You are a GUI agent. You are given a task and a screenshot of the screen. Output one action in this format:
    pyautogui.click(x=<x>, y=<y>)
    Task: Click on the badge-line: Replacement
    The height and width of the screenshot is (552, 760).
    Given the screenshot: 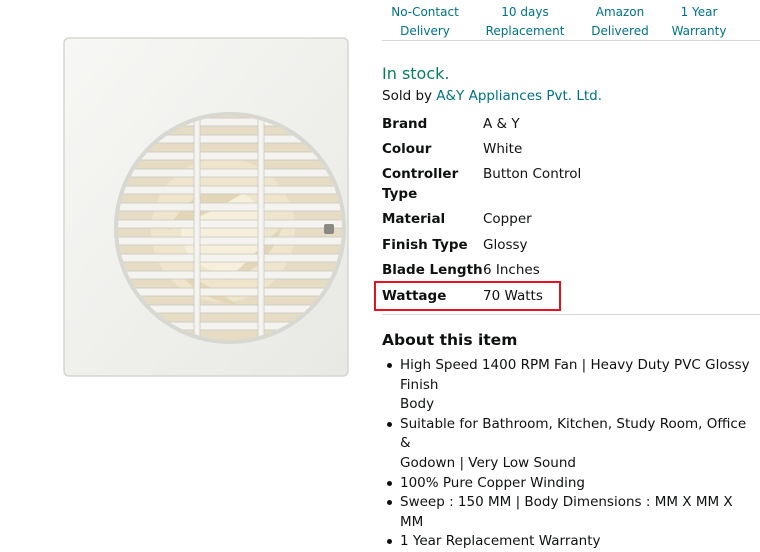 What is the action you would take?
    pyautogui.click(x=525, y=31)
    